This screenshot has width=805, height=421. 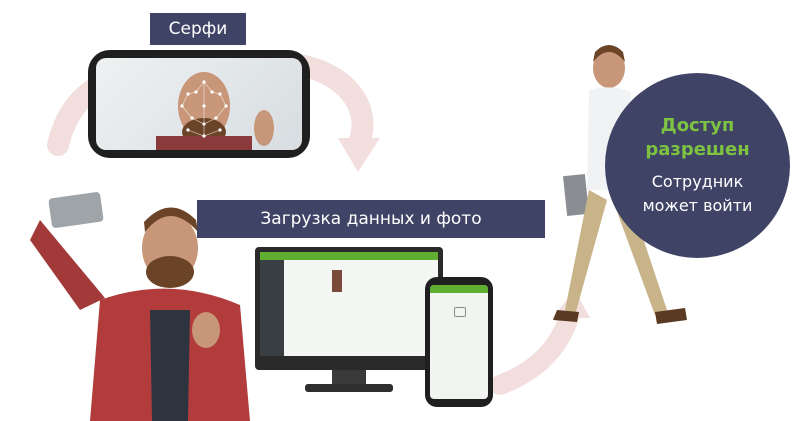 I want to click on monitor-app-header, so click(x=349, y=256).